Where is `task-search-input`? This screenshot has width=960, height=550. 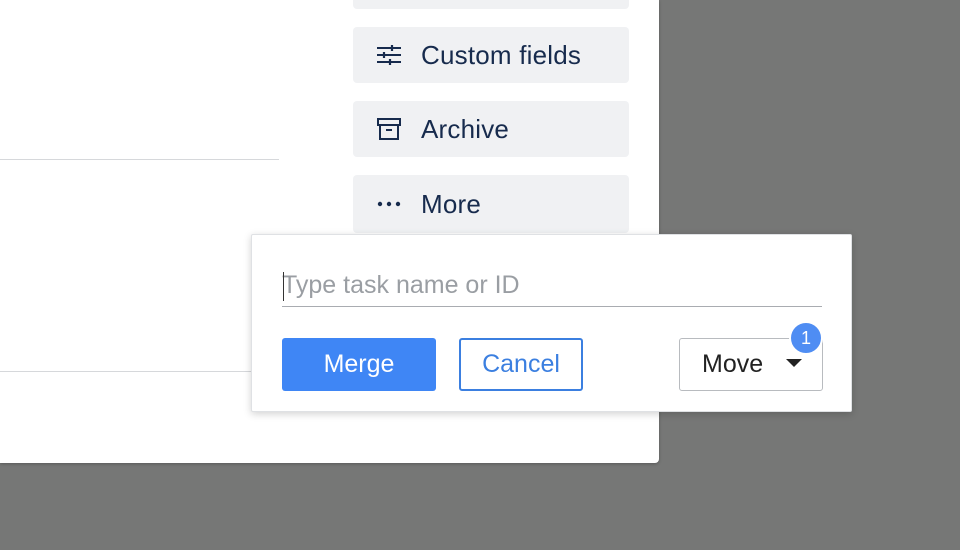
task-search-input is located at coordinates (552, 286).